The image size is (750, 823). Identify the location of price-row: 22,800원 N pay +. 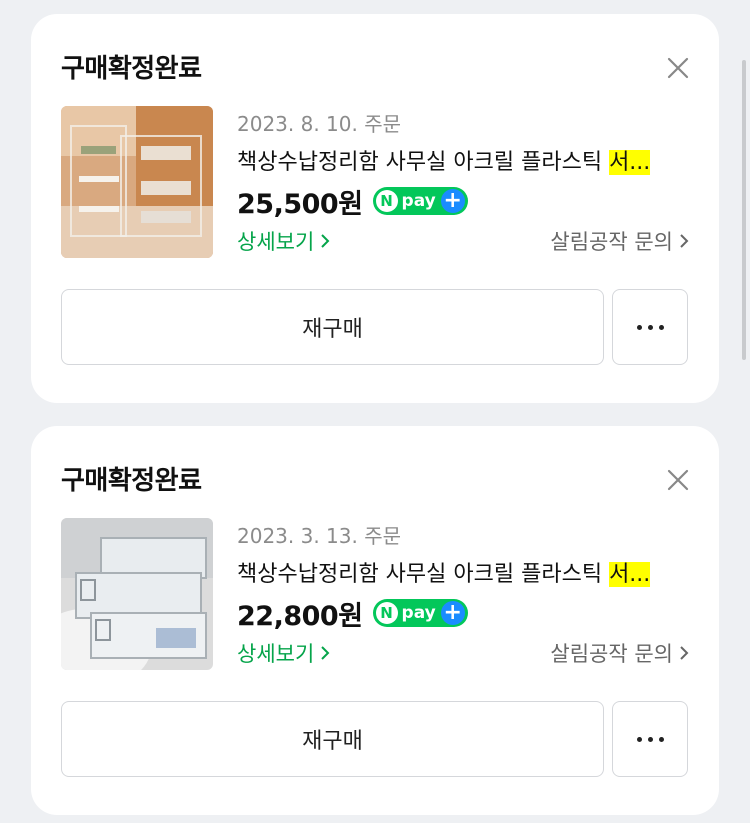
(352, 613).